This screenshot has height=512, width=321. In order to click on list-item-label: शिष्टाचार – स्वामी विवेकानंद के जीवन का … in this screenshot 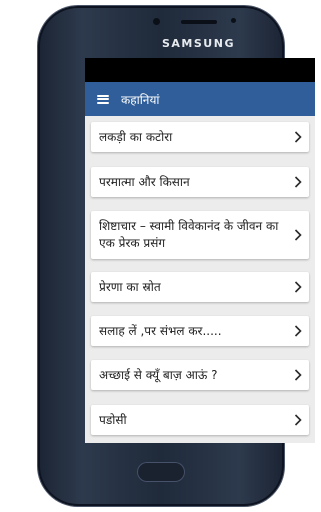, I will do `click(189, 234)`.